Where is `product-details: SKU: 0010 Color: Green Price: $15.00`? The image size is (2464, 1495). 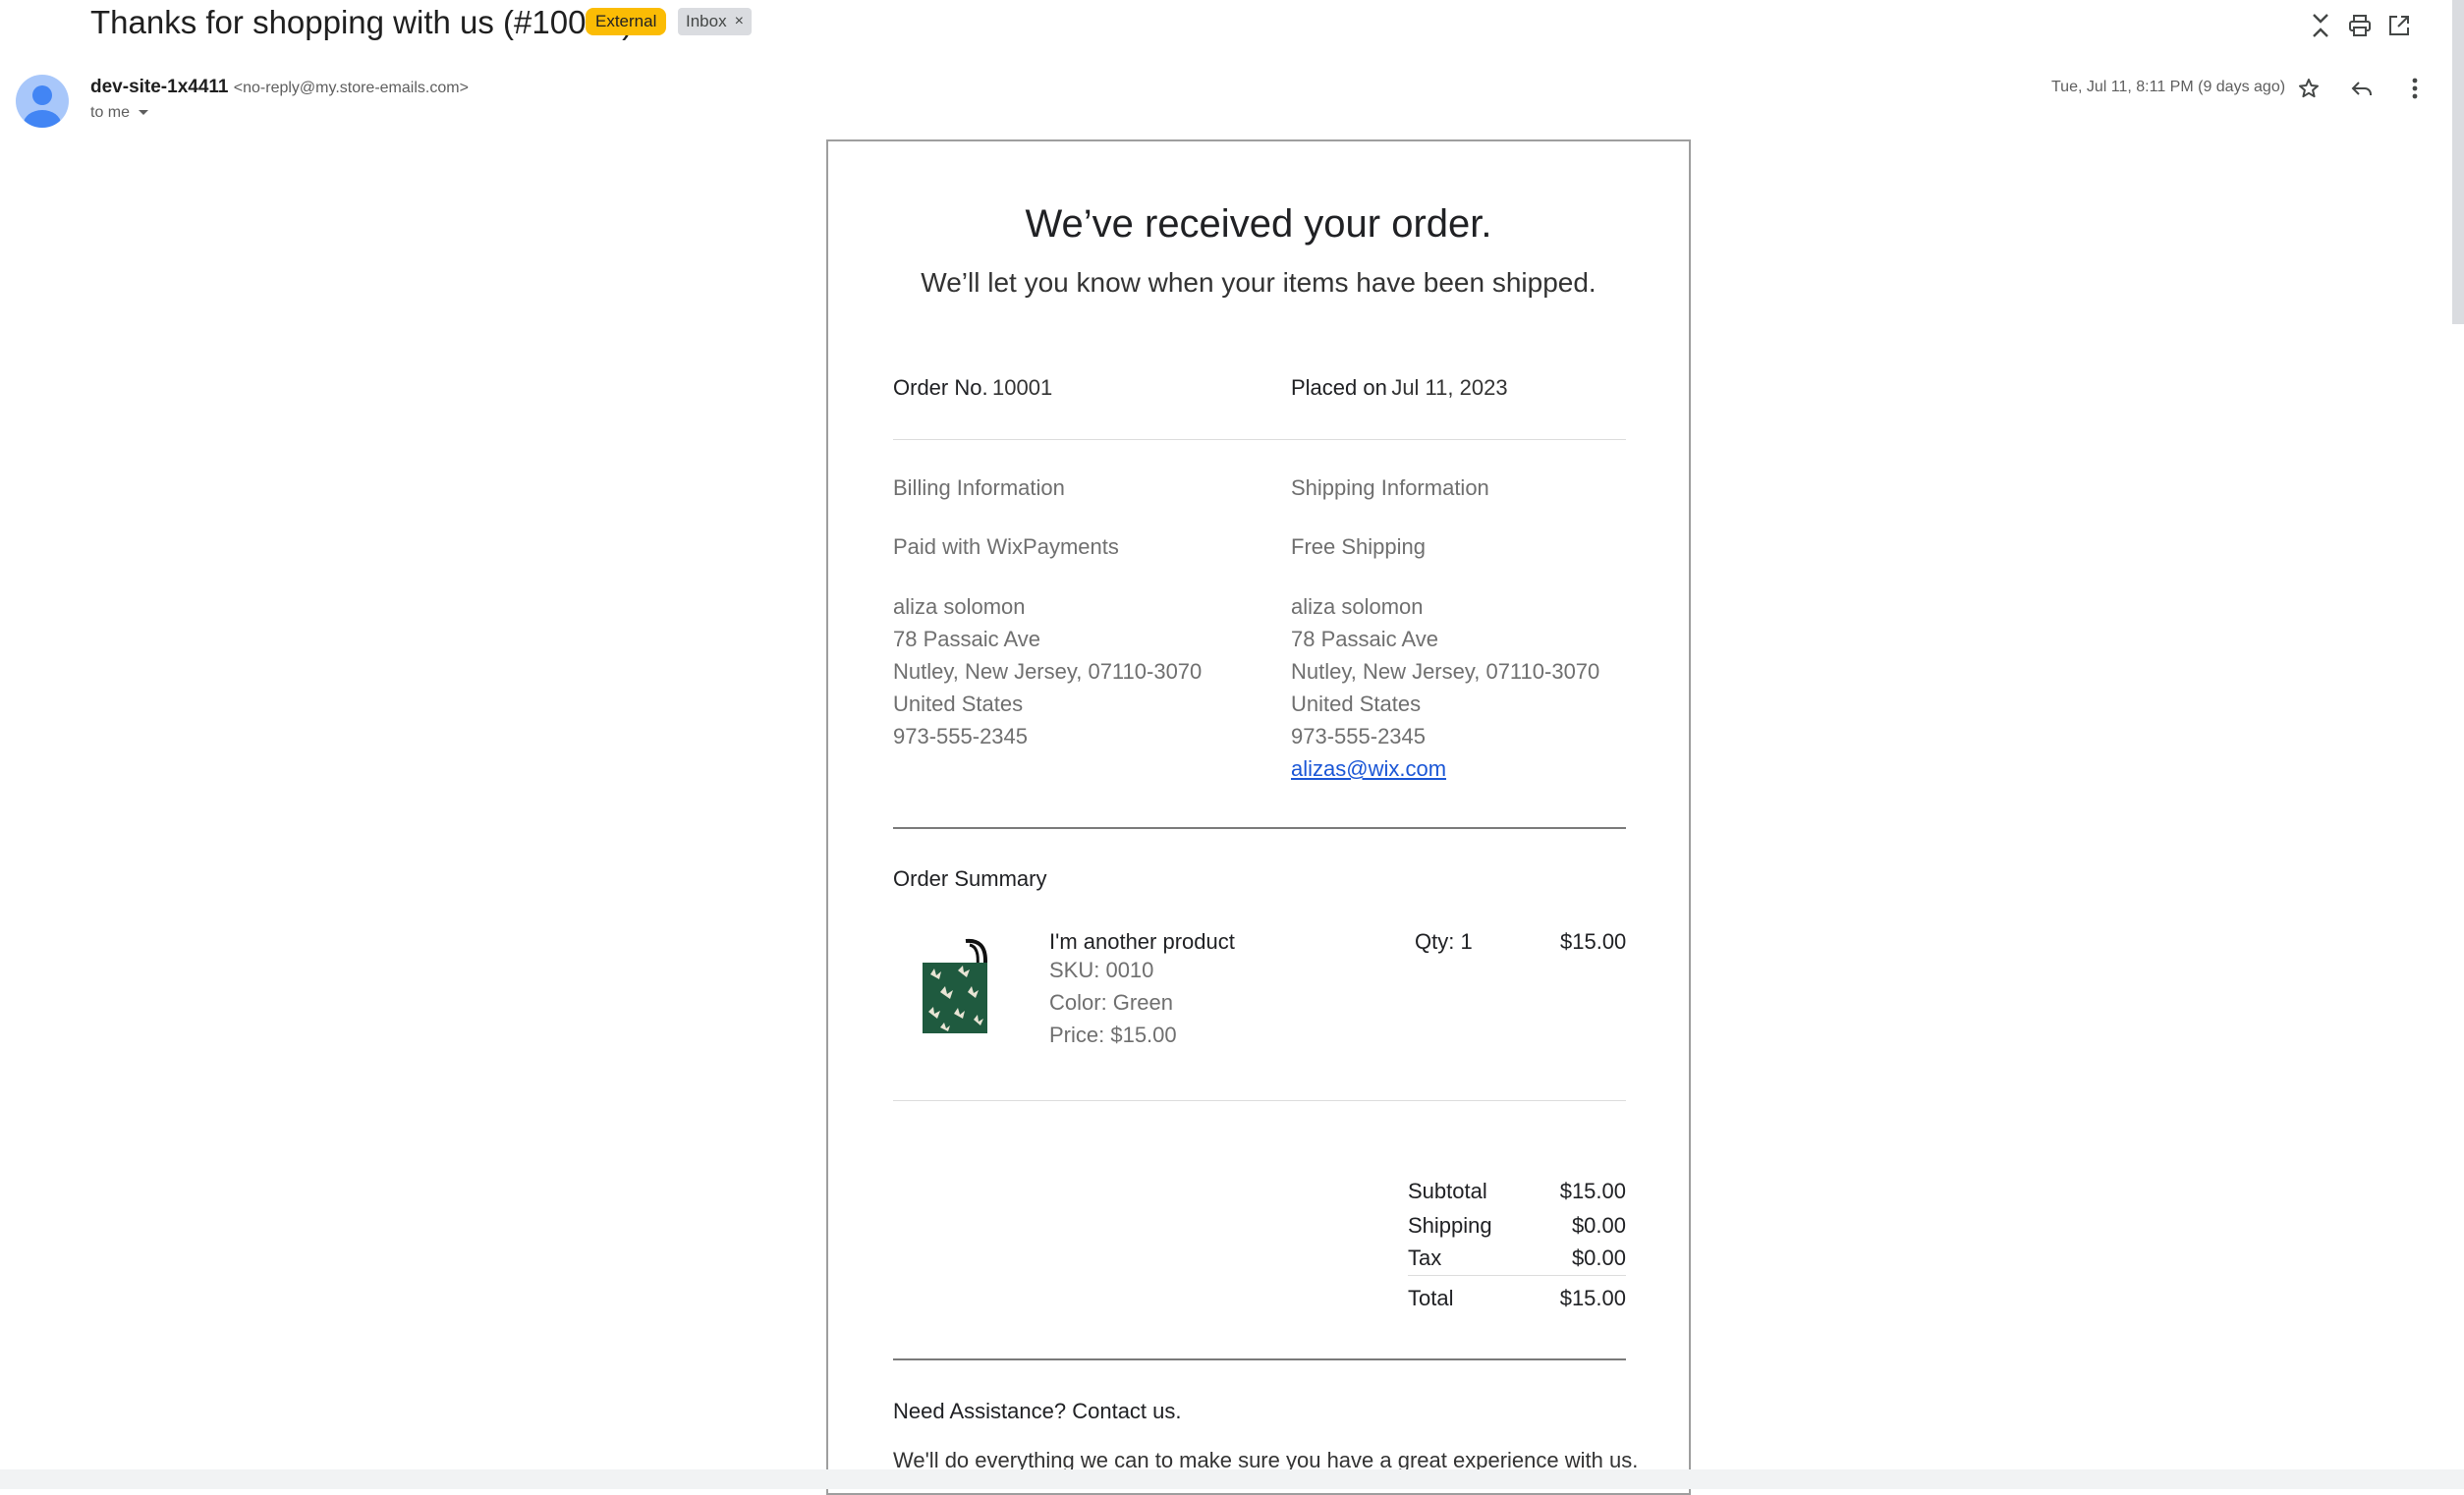 product-details: SKU: 0010 Color: Green Price: $15.00 is located at coordinates (1113, 1003).